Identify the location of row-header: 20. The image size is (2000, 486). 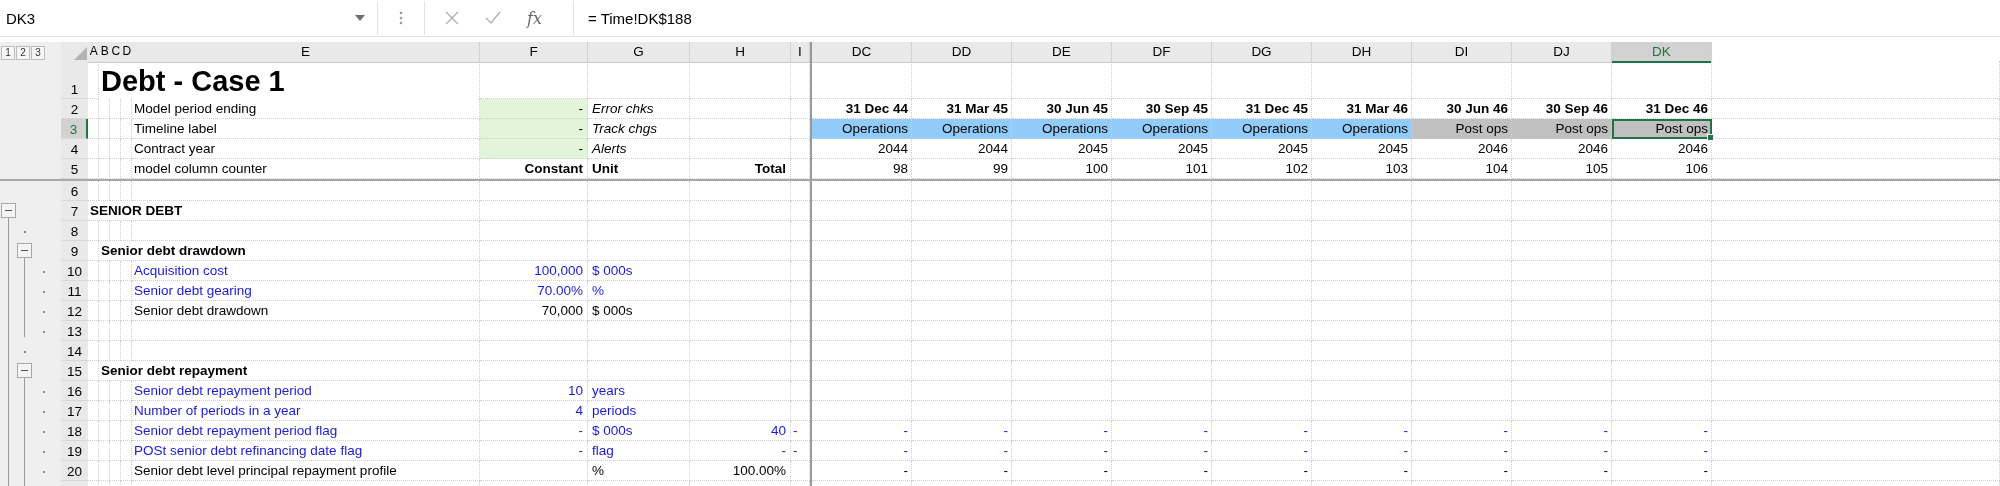
(74, 471).